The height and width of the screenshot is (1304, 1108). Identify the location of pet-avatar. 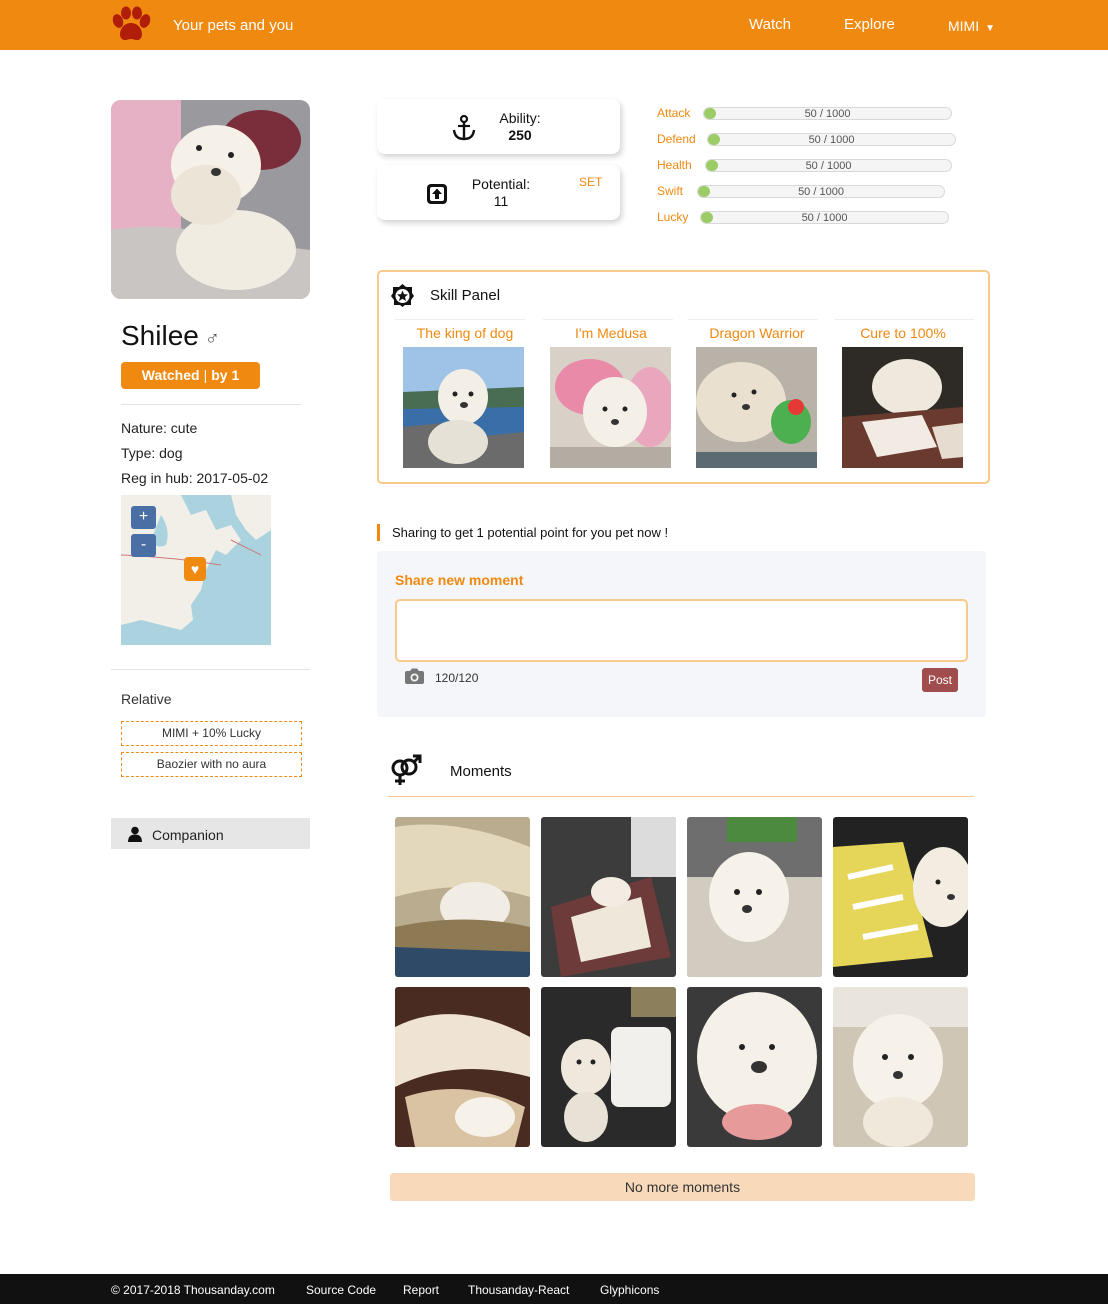
(210, 199).